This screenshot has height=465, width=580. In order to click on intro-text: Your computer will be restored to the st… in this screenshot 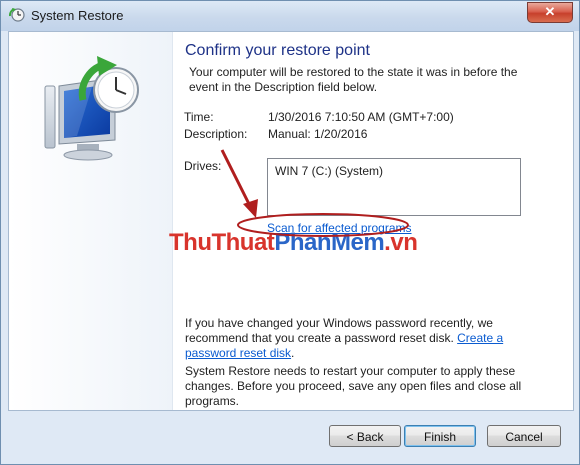, I will do `click(353, 79)`.